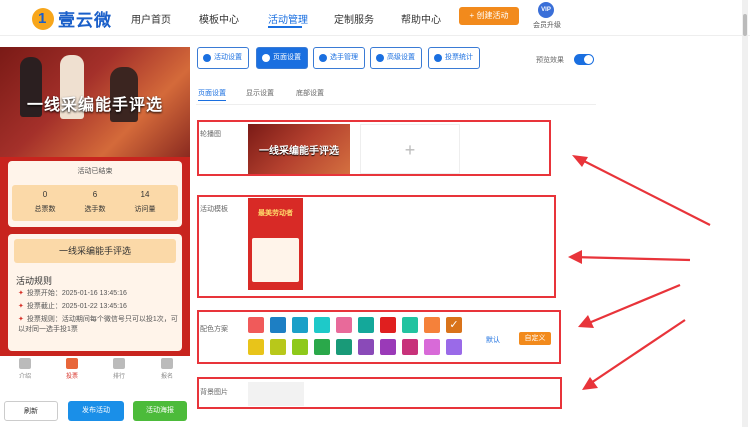  Describe the element at coordinates (396, 58) in the screenshot. I see `advanced-settings-button: 高级设置` at that location.